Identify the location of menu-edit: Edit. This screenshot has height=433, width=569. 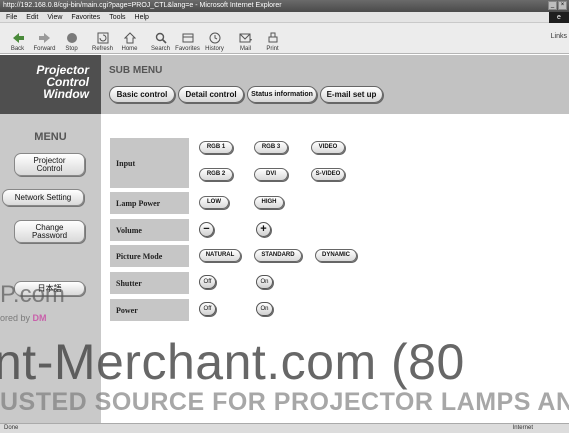
(32, 17).